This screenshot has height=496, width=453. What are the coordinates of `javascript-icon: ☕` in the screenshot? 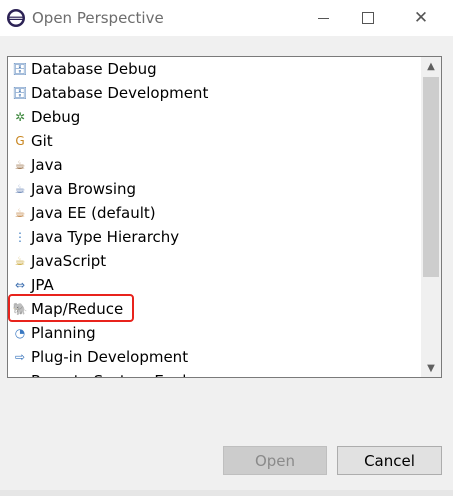 It's located at (20, 261).